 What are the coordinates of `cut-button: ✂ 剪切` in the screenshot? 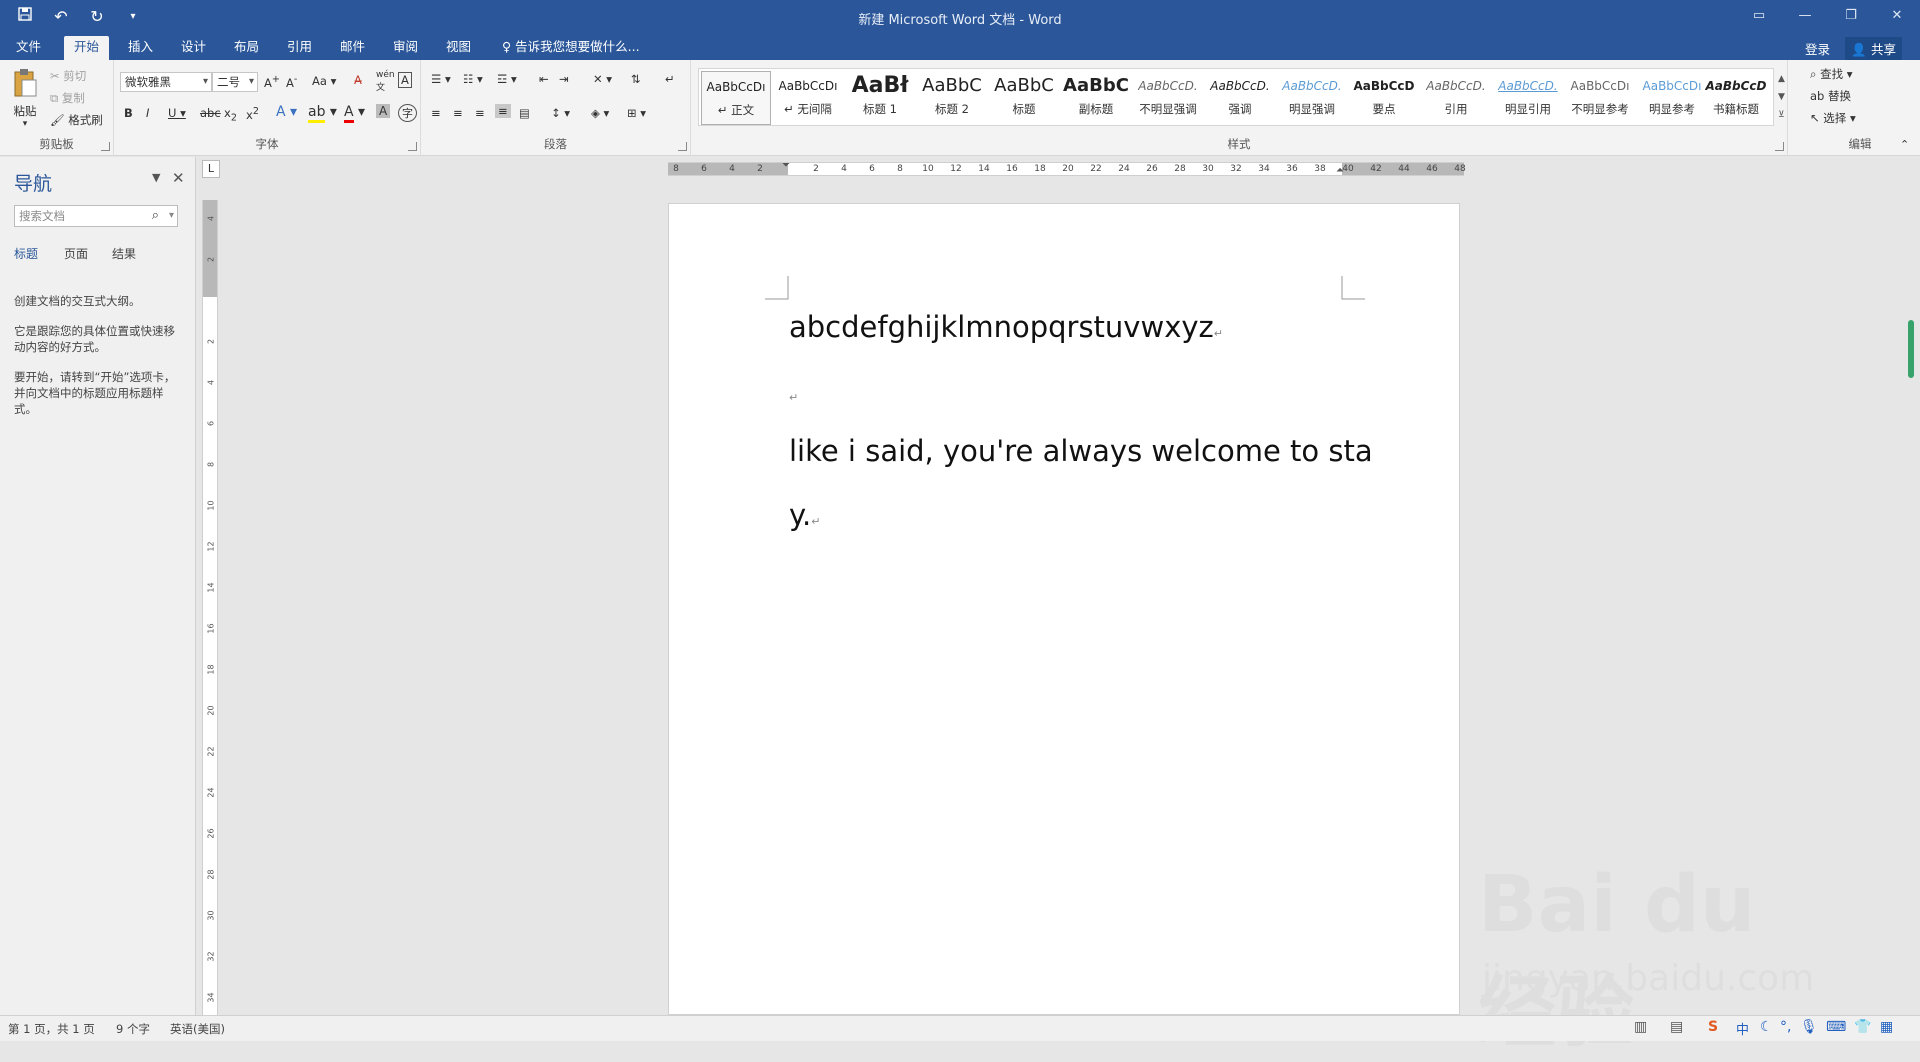 It's located at (68, 76).